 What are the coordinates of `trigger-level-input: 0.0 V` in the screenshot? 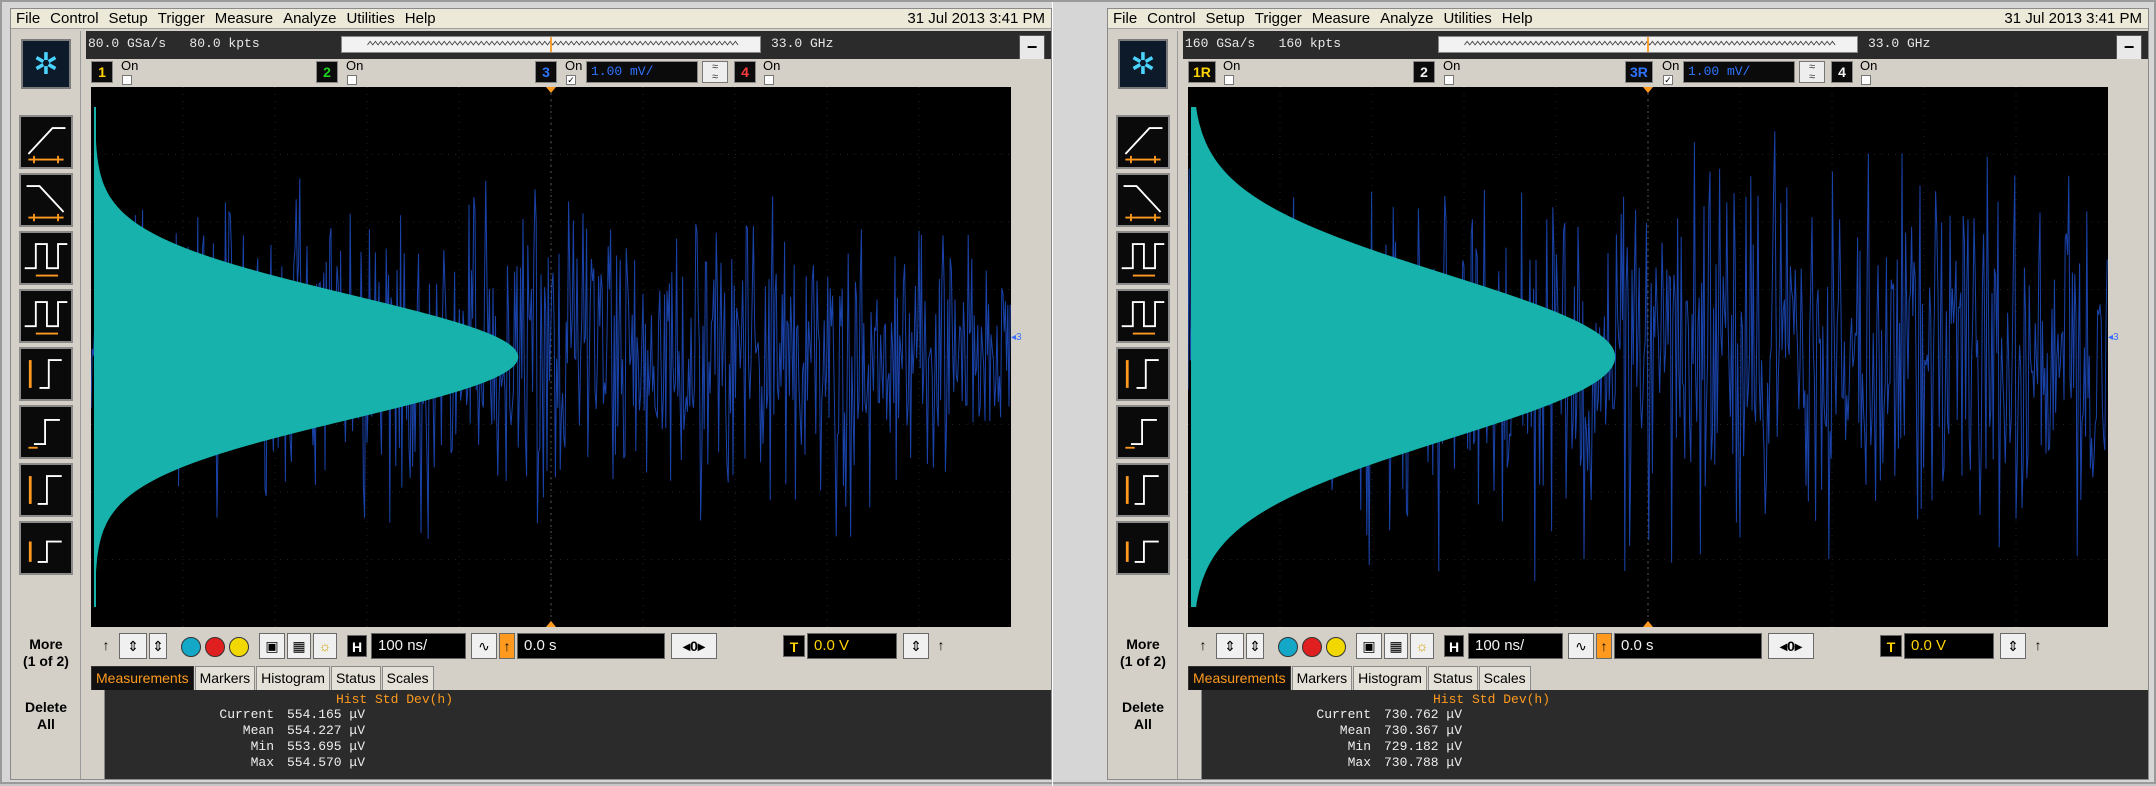 It's located at (1949, 646).